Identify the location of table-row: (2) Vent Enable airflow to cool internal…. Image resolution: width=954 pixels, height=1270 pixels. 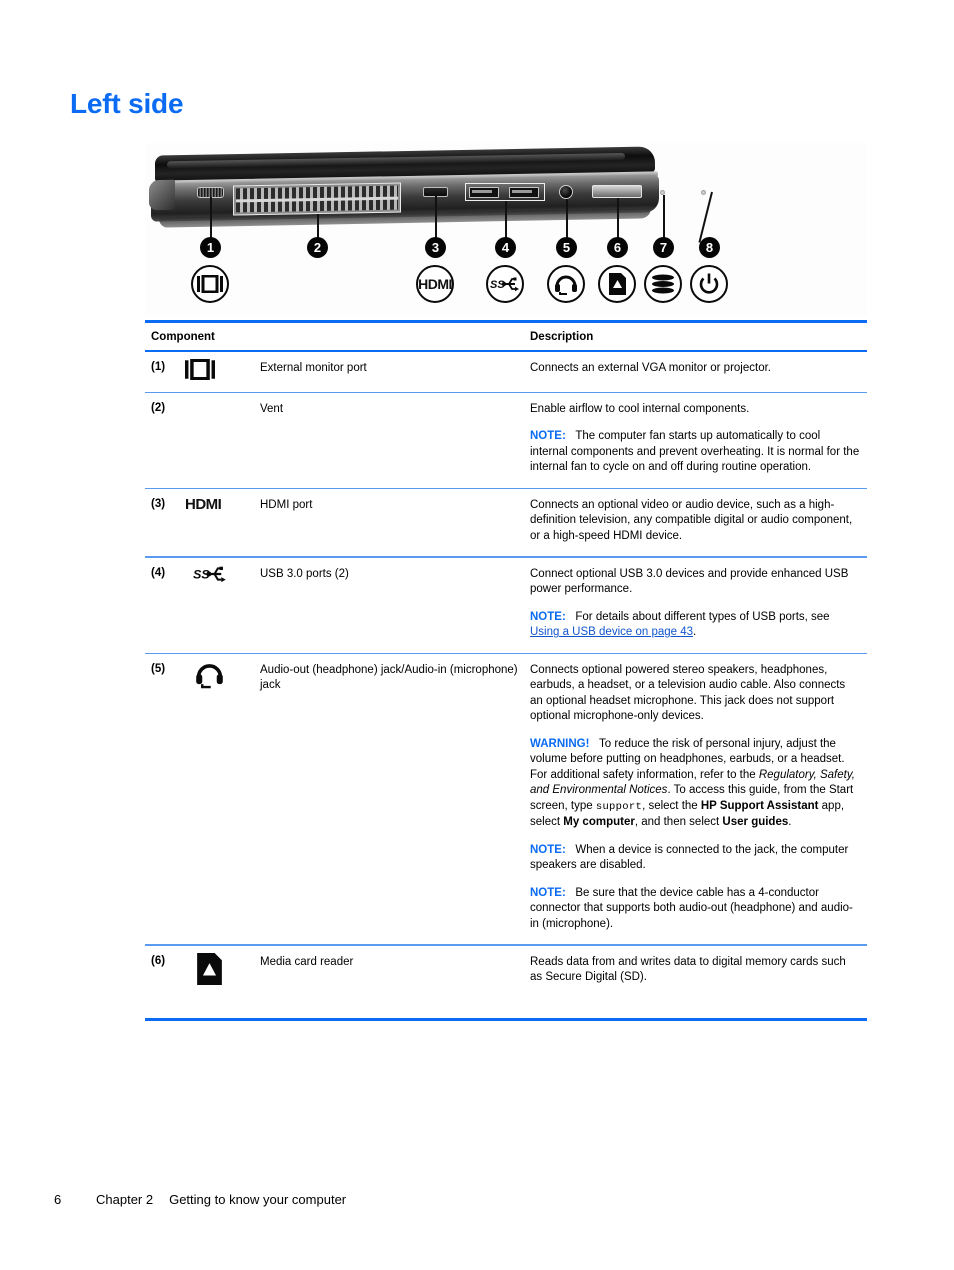
(506, 440).